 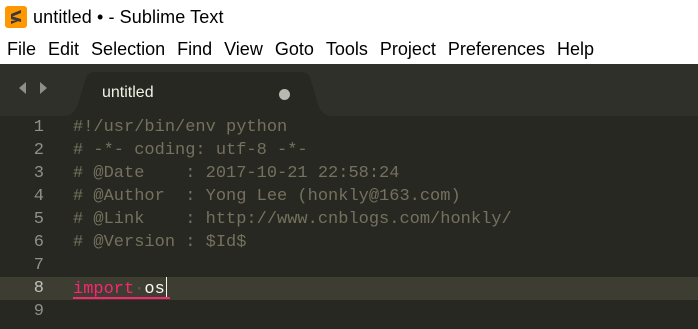 What do you see at coordinates (267, 196) in the screenshot?
I see `code-text: # @Author : Yong Lee (honkly@163.com)` at bounding box center [267, 196].